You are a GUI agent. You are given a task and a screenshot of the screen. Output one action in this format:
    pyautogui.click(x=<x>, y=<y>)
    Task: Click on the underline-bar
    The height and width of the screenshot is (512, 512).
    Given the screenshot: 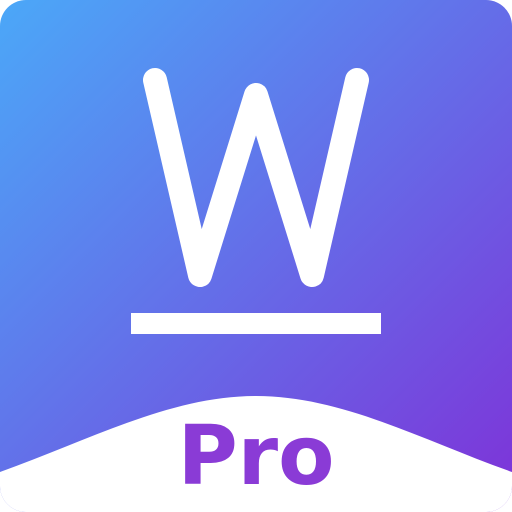 What is the action you would take?
    pyautogui.click(x=256, y=323)
    